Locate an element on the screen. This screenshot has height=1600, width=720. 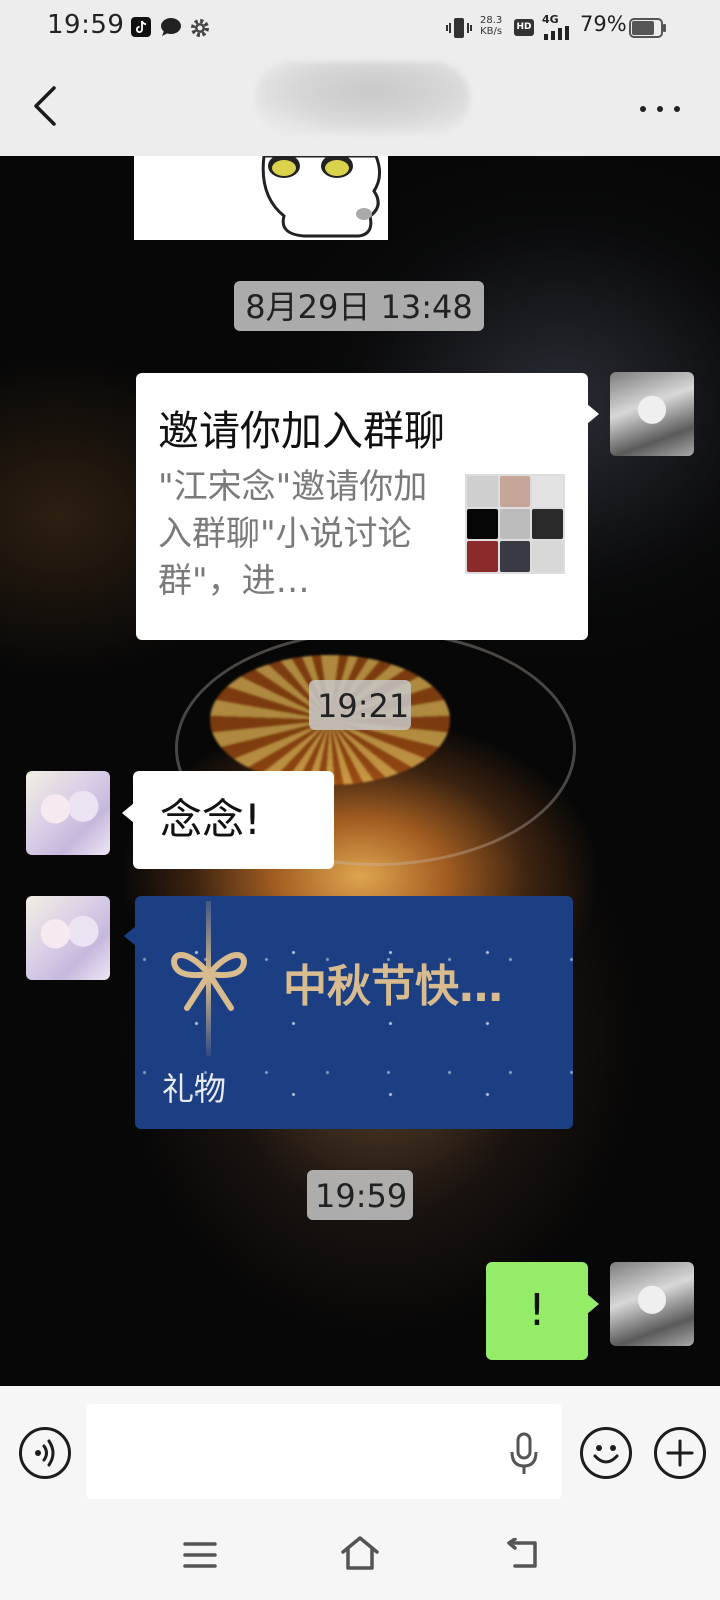
smiley-icon is located at coordinates (606, 1454).